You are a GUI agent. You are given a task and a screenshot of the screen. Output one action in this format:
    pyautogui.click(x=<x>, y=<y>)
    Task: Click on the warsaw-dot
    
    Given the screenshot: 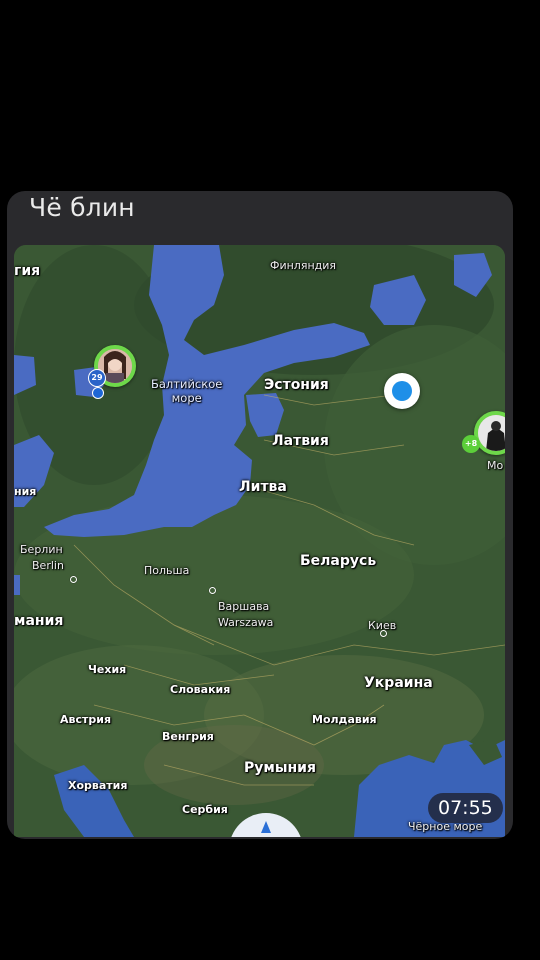 What is the action you would take?
    pyautogui.click(x=212, y=590)
    